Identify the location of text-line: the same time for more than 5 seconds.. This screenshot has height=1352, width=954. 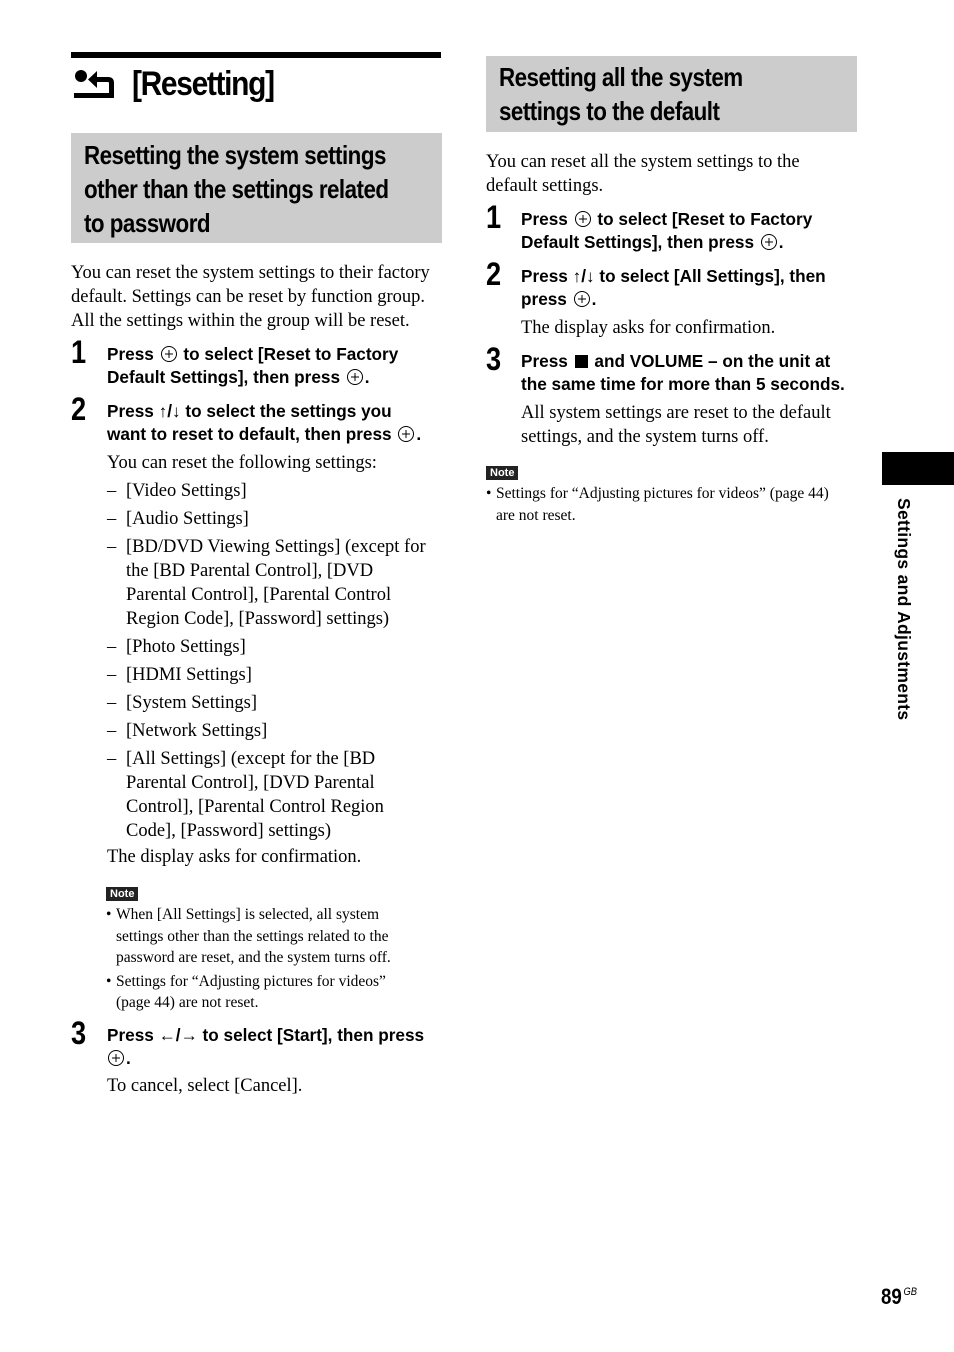
(683, 384).